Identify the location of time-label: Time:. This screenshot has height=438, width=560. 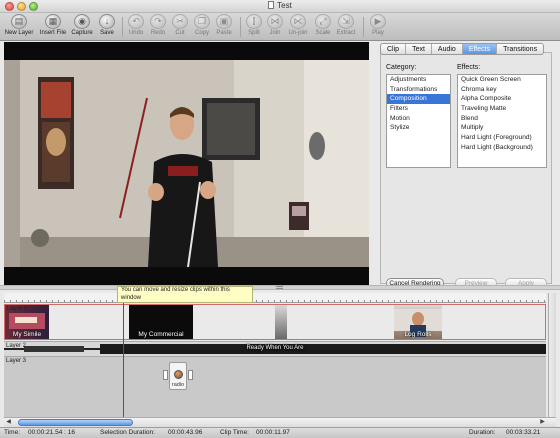
(12, 432).